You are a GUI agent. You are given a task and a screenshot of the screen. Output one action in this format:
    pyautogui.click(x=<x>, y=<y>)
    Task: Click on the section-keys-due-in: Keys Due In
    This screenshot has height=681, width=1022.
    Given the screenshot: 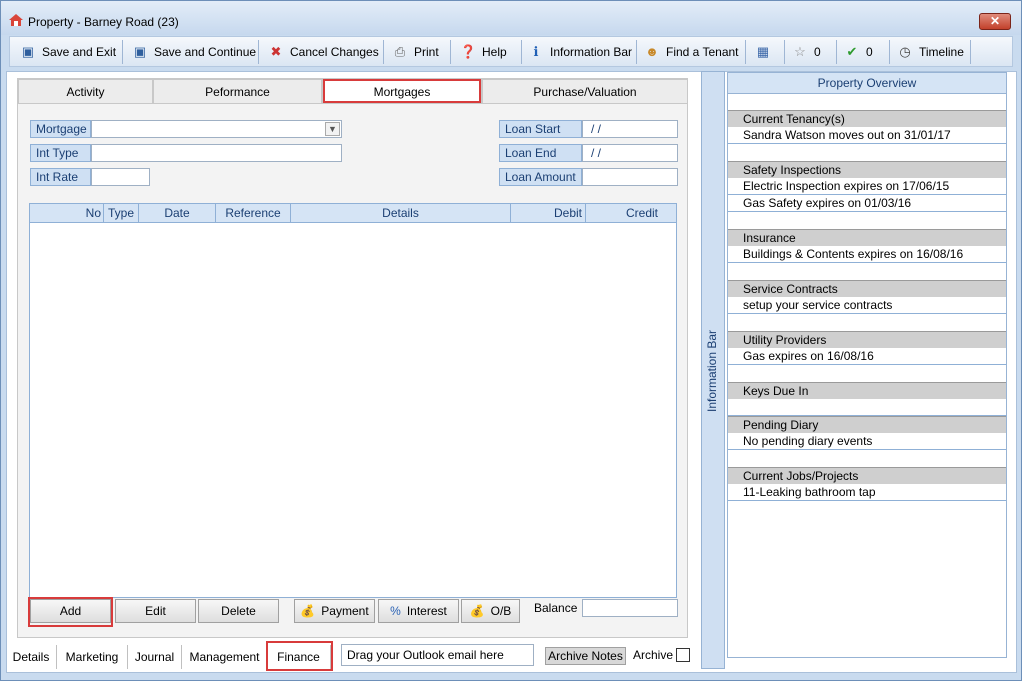 What is the action you would take?
    pyautogui.click(x=867, y=399)
    